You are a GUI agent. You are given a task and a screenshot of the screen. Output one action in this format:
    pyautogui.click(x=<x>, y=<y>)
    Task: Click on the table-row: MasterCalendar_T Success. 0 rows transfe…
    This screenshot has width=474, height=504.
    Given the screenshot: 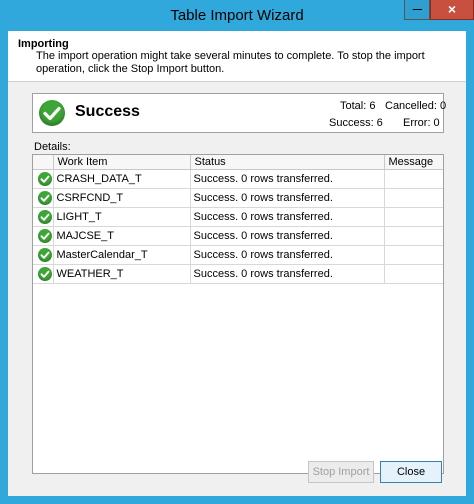 What is the action you would take?
    pyautogui.click(x=238, y=255)
    